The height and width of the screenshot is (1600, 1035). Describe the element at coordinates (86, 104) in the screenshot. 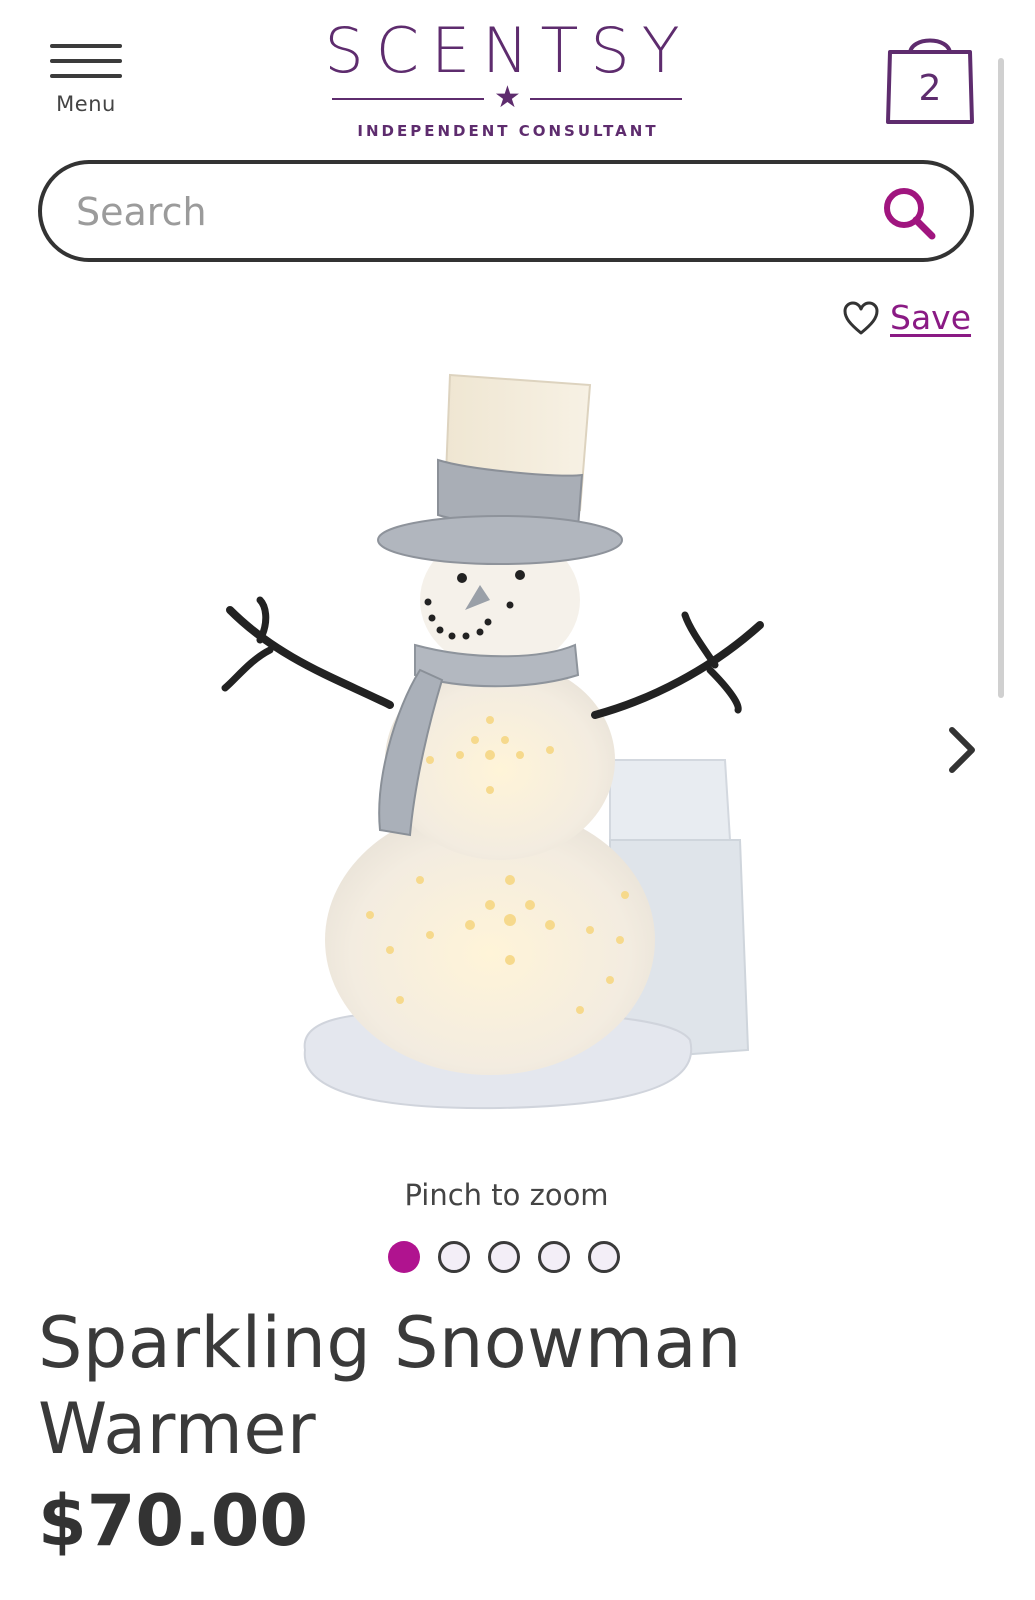

I see `menu-label: Menu` at that location.